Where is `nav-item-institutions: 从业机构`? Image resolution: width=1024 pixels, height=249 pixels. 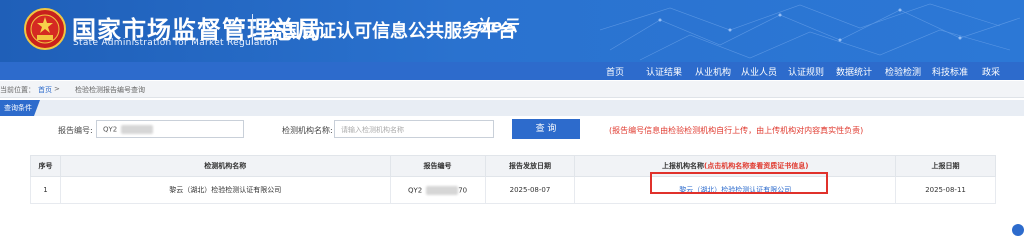
nav-item-institutions: 从业机构 is located at coordinates (713, 71).